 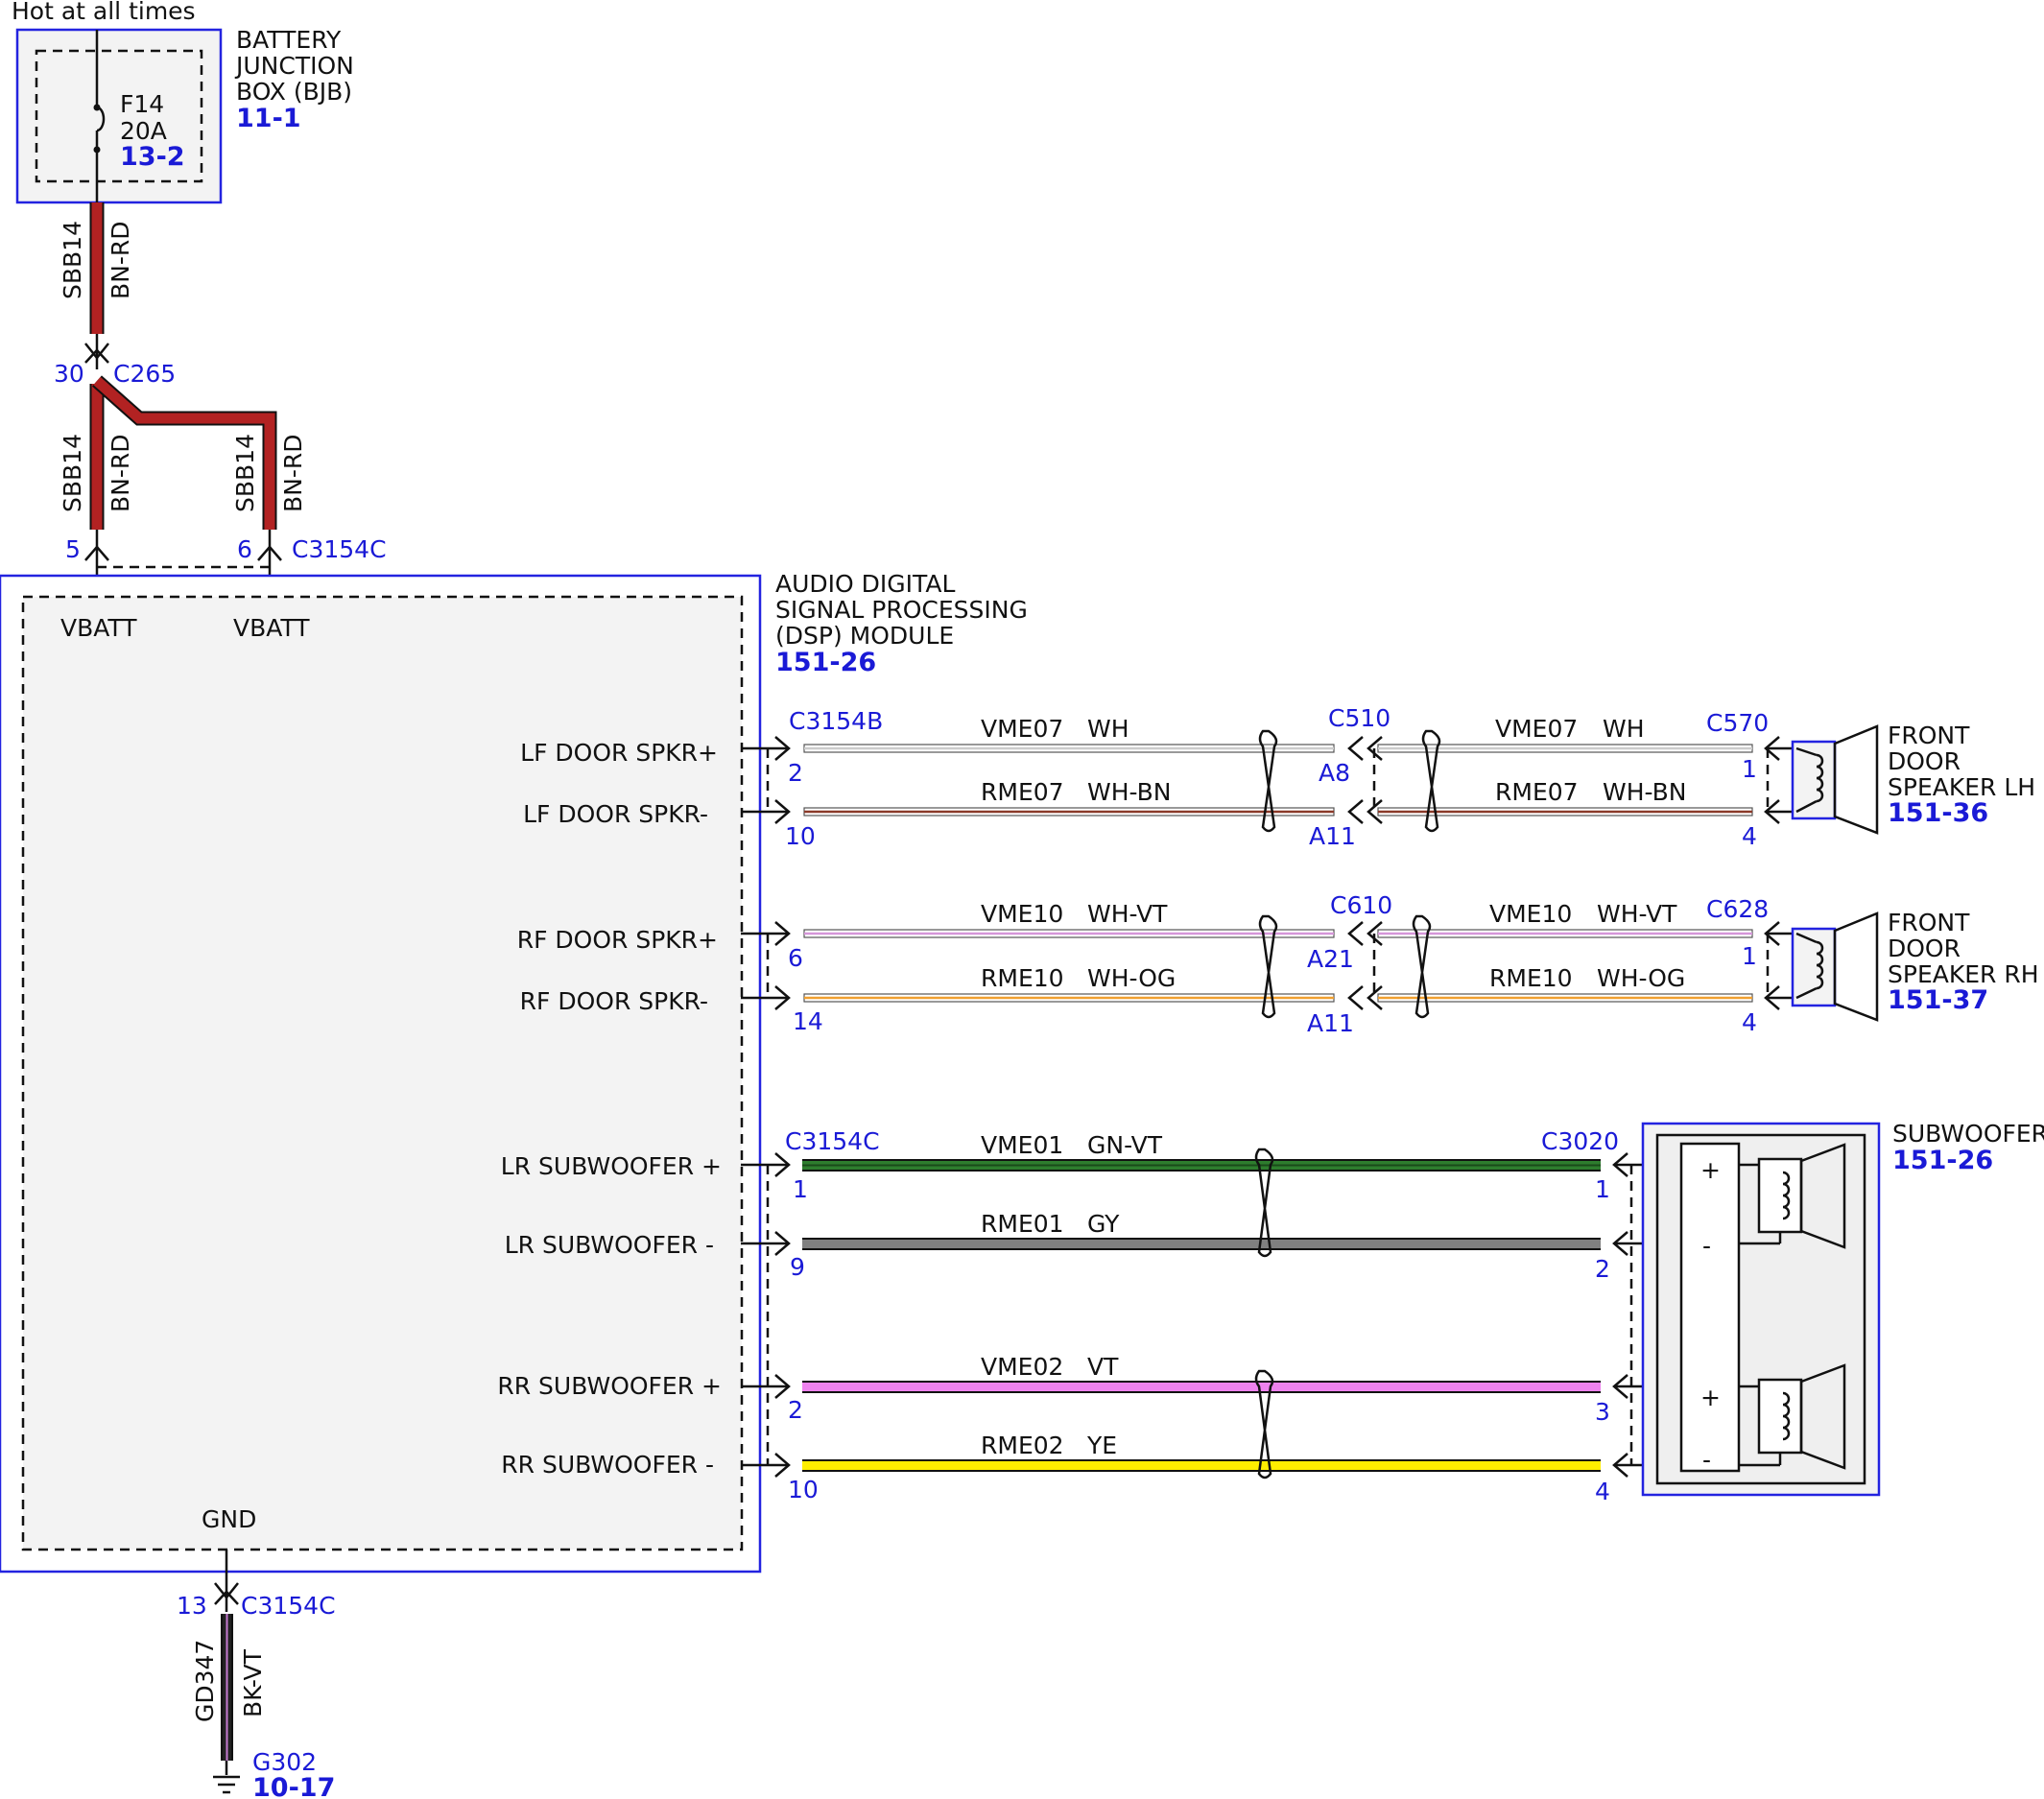 What do you see at coordinates (284, 1762) in the screenshot?
I see `ground-point: G302` at bounding box center [284, 1762].